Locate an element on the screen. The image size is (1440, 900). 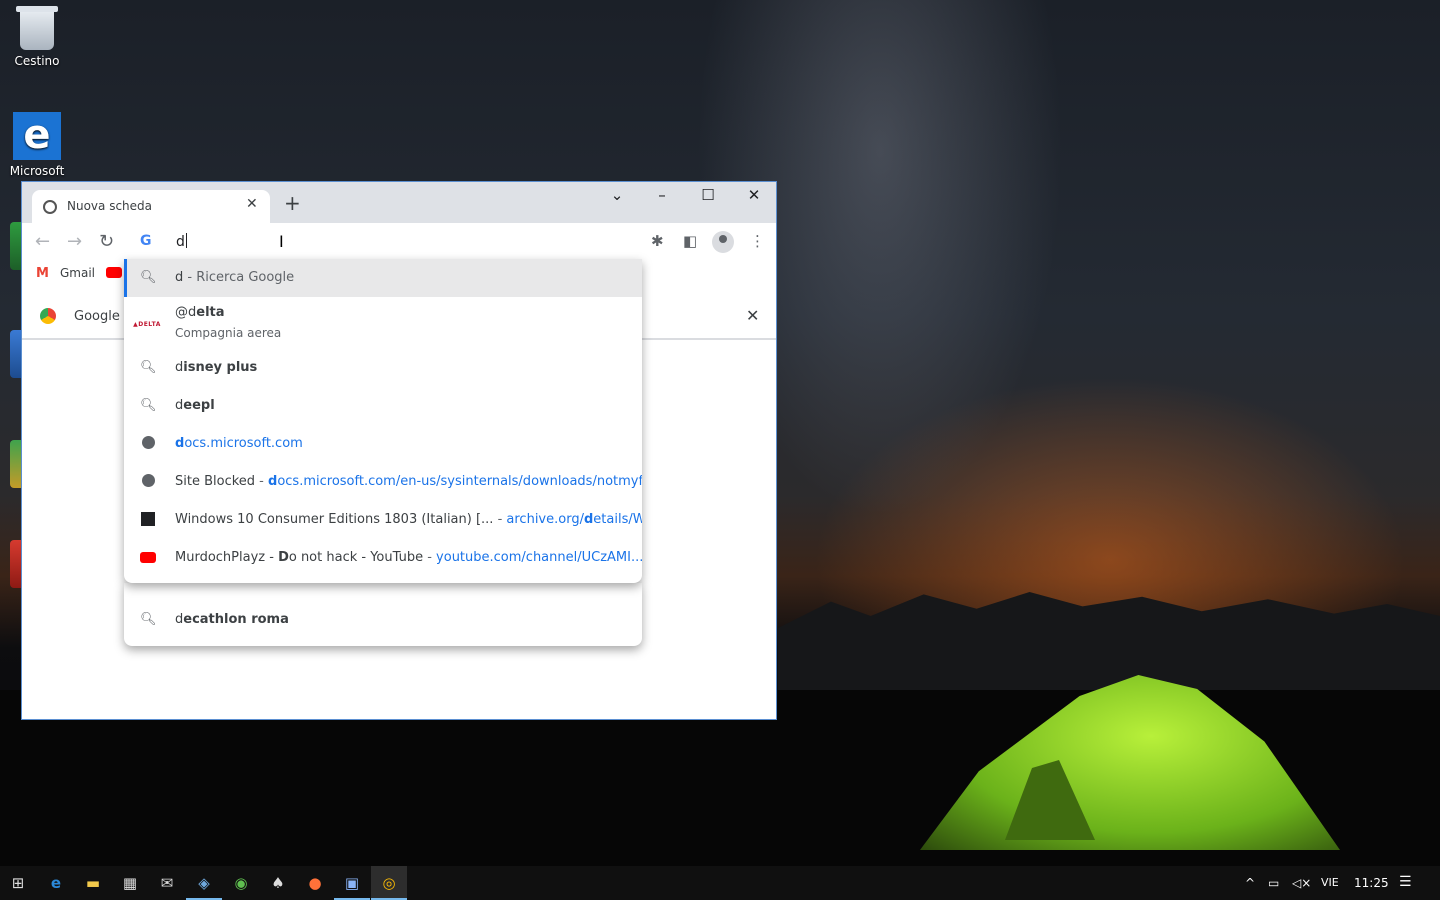
side-panel-icon: ◧ is located at coordinates (690, 241).